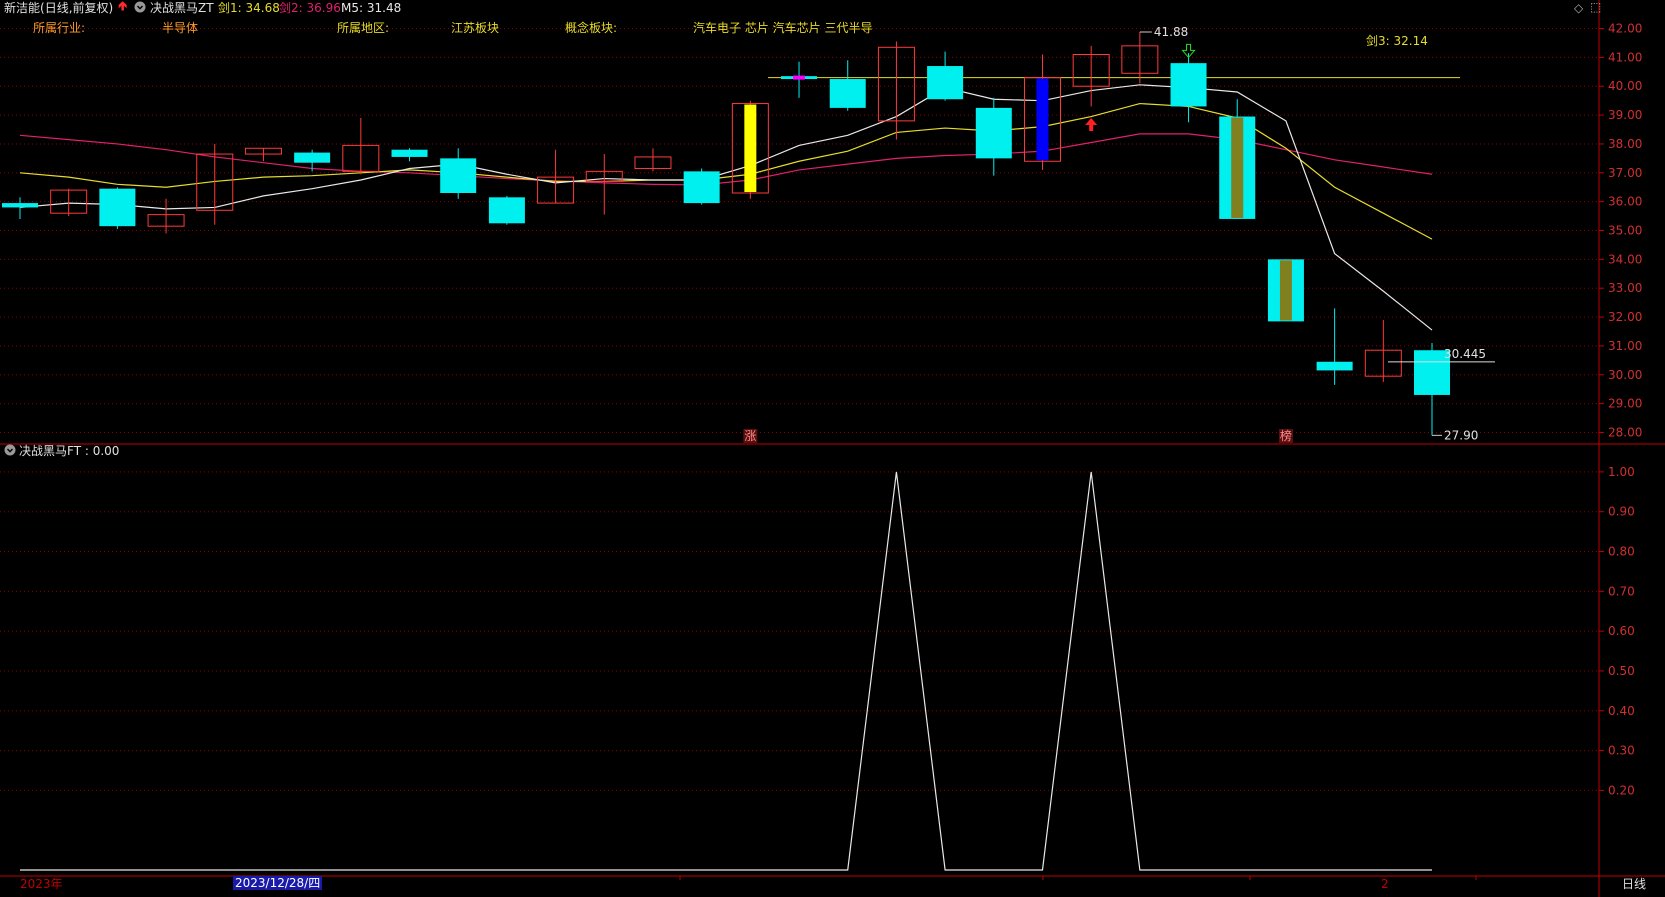  What do you see at coordinates (750, 148) in the screenshot?
I see `highlight-bar-yellow` at bounding box center [750, 148].